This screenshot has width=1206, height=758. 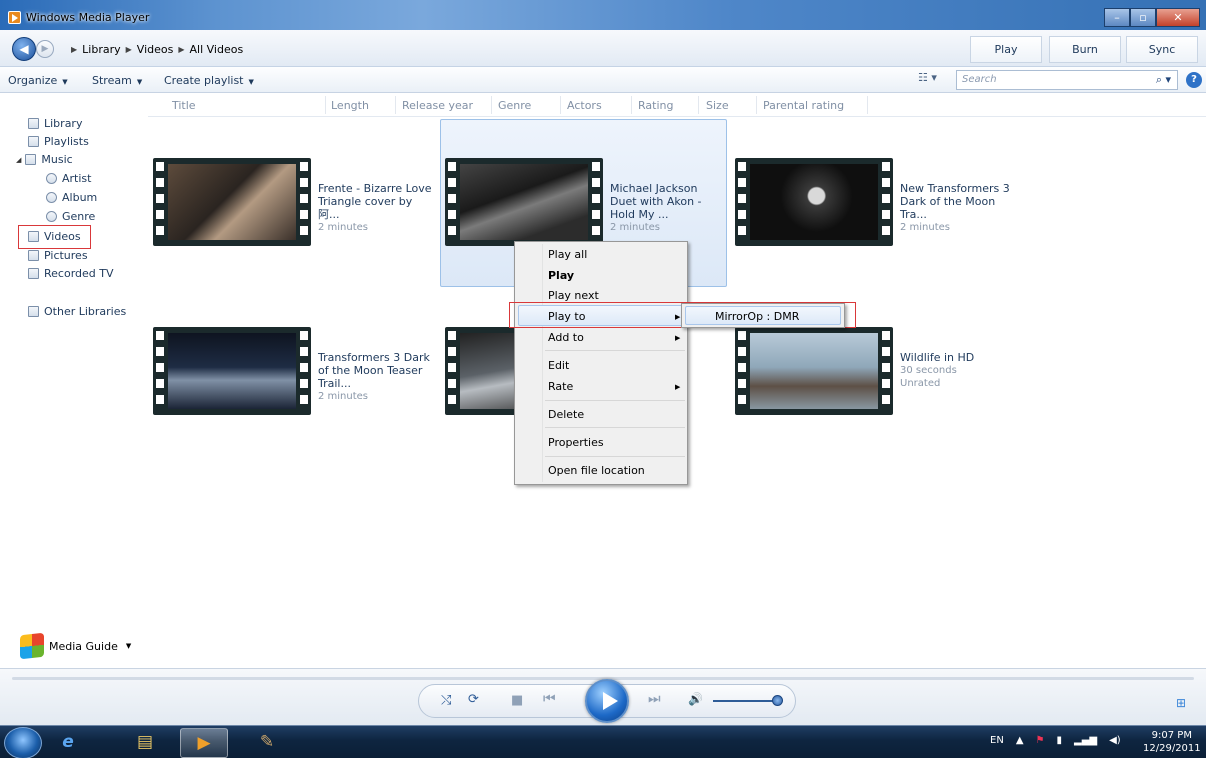 What do you see at coordinates (71, 197) in the screenshot?
I see `sidebar-item-album: Album` at bounding box center [71, 197].